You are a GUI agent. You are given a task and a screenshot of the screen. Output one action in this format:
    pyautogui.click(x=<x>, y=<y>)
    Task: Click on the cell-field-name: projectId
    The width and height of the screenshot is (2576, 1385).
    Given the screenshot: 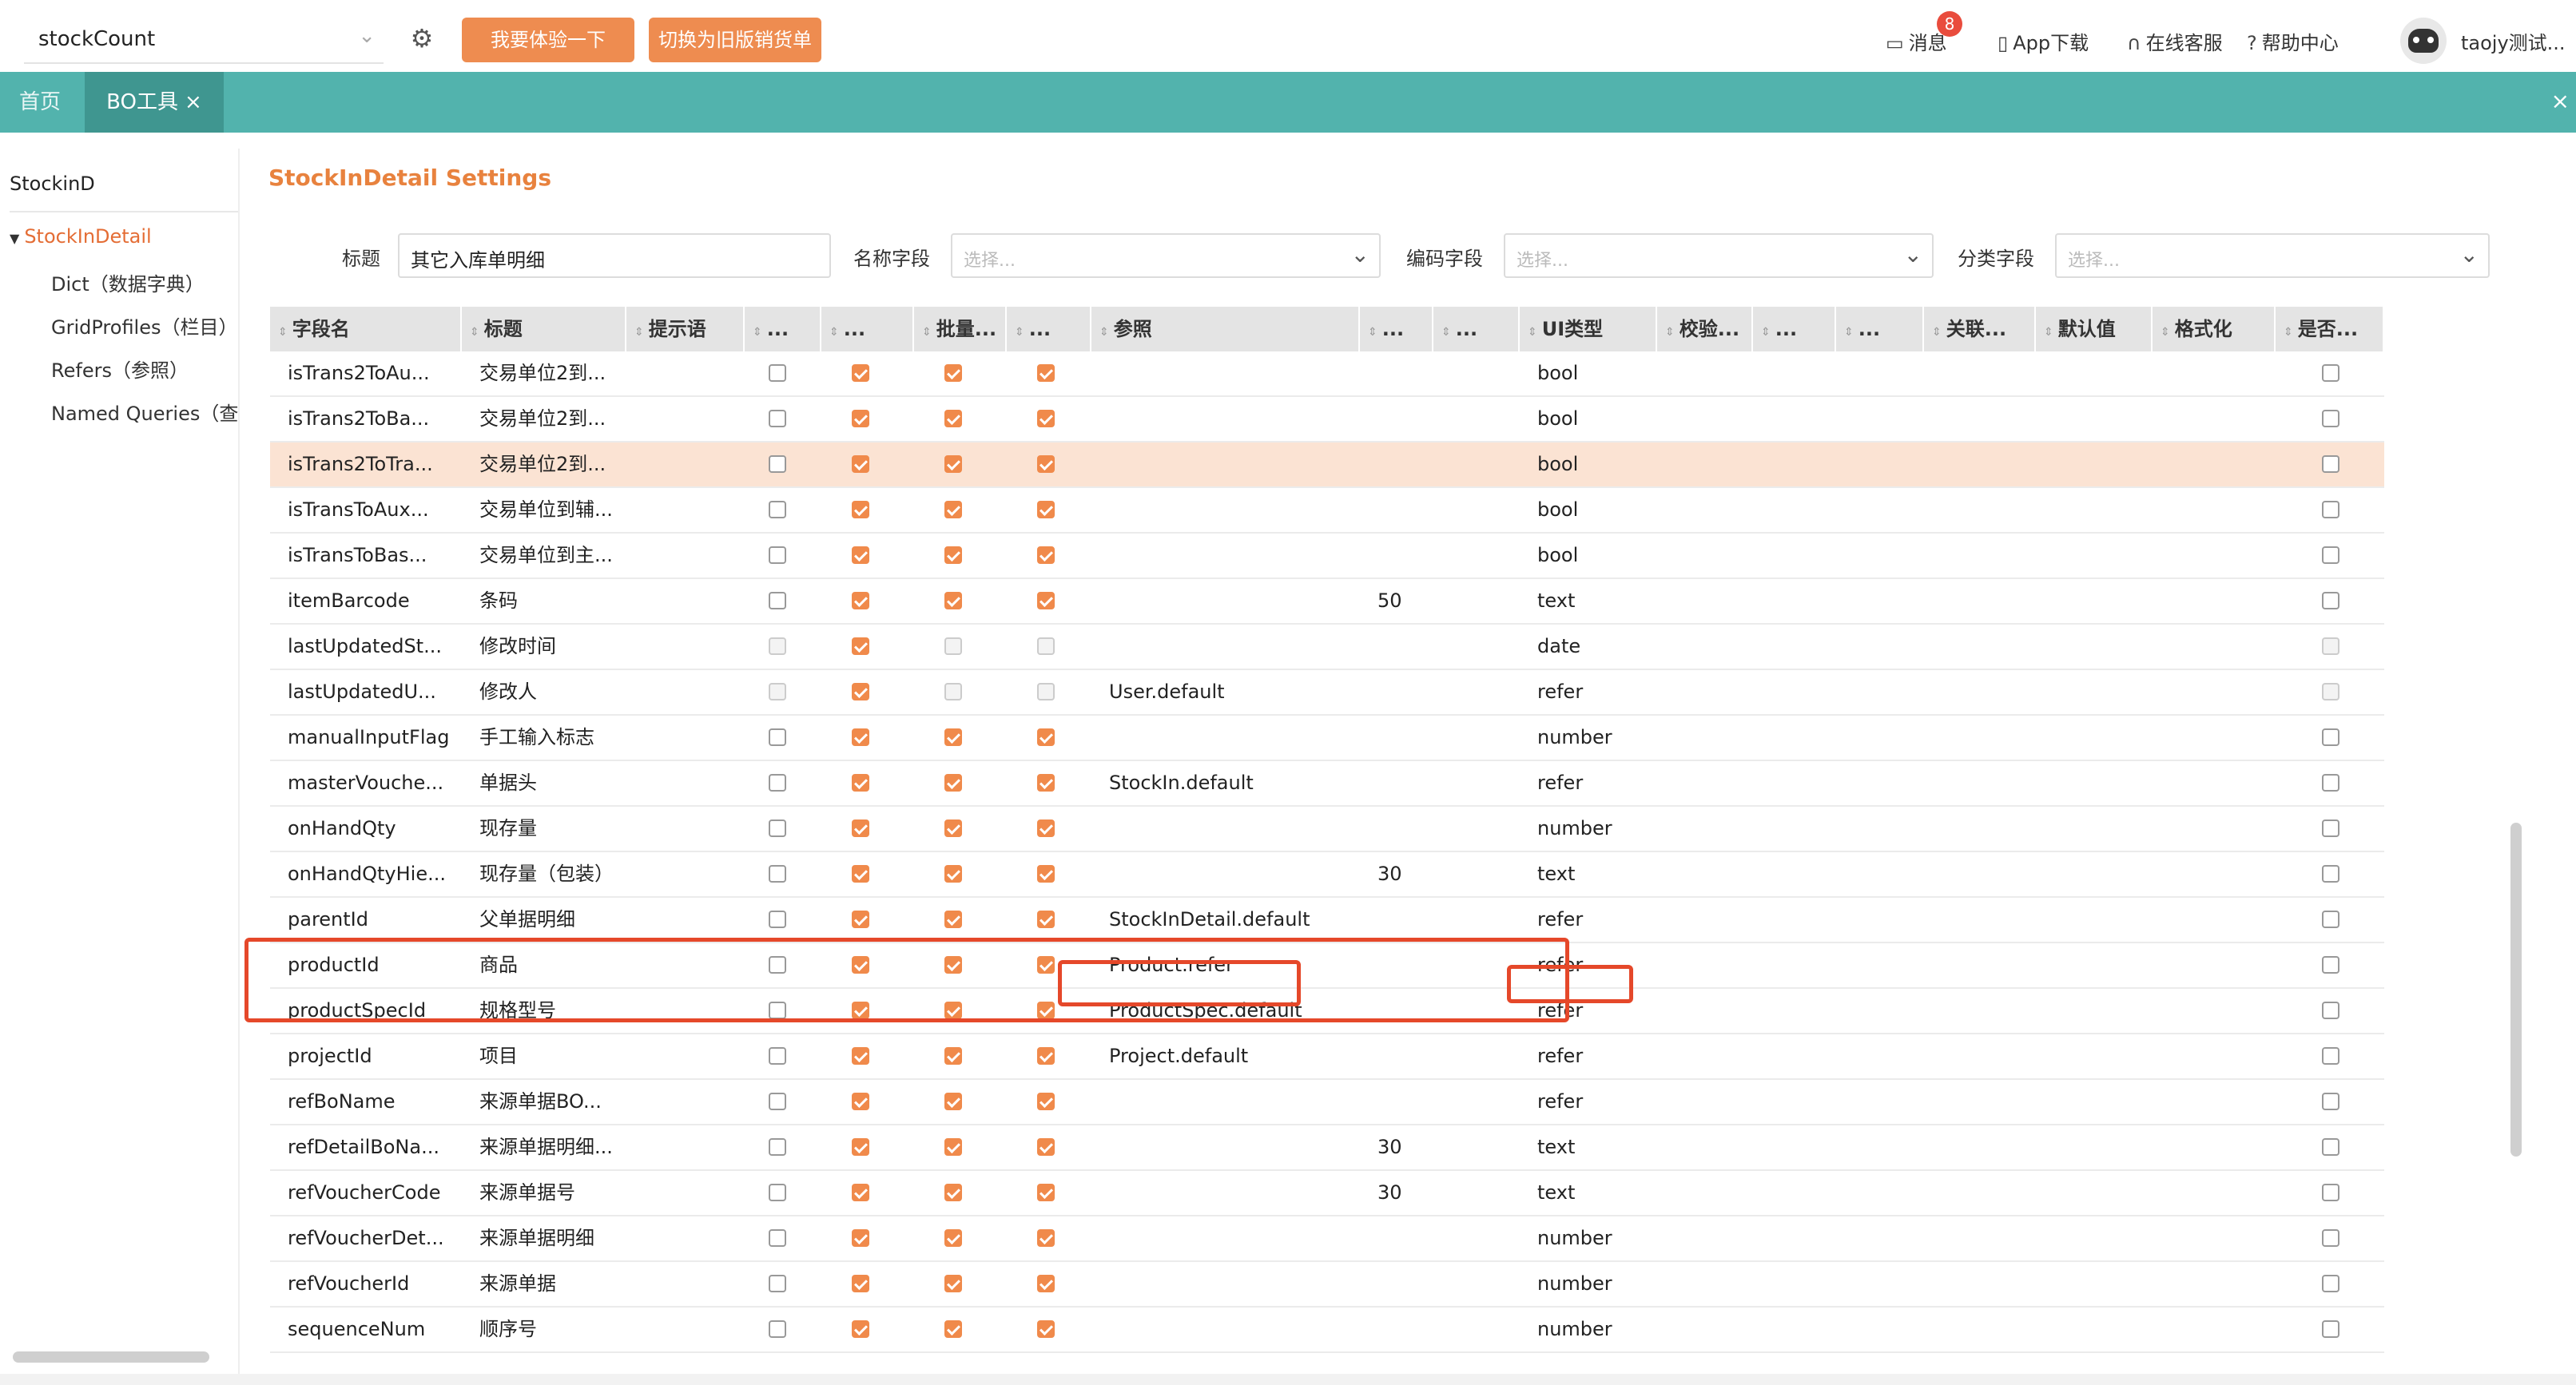 What is the action you would take?
    pyautogui.click(x=366, y=1056)
    